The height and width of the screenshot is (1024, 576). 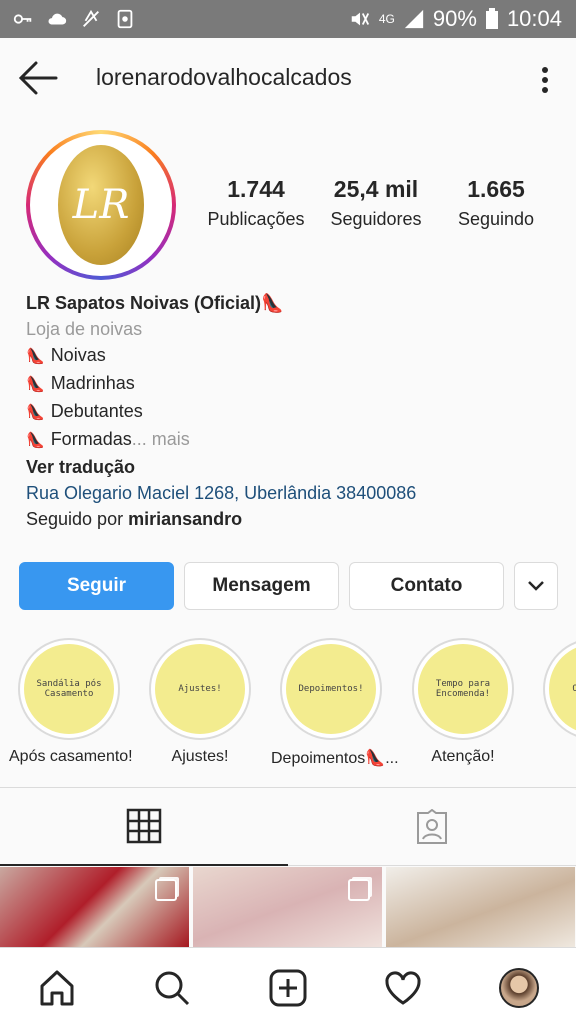 I want to click on network-type: 4G, so click(x=386, y=19).